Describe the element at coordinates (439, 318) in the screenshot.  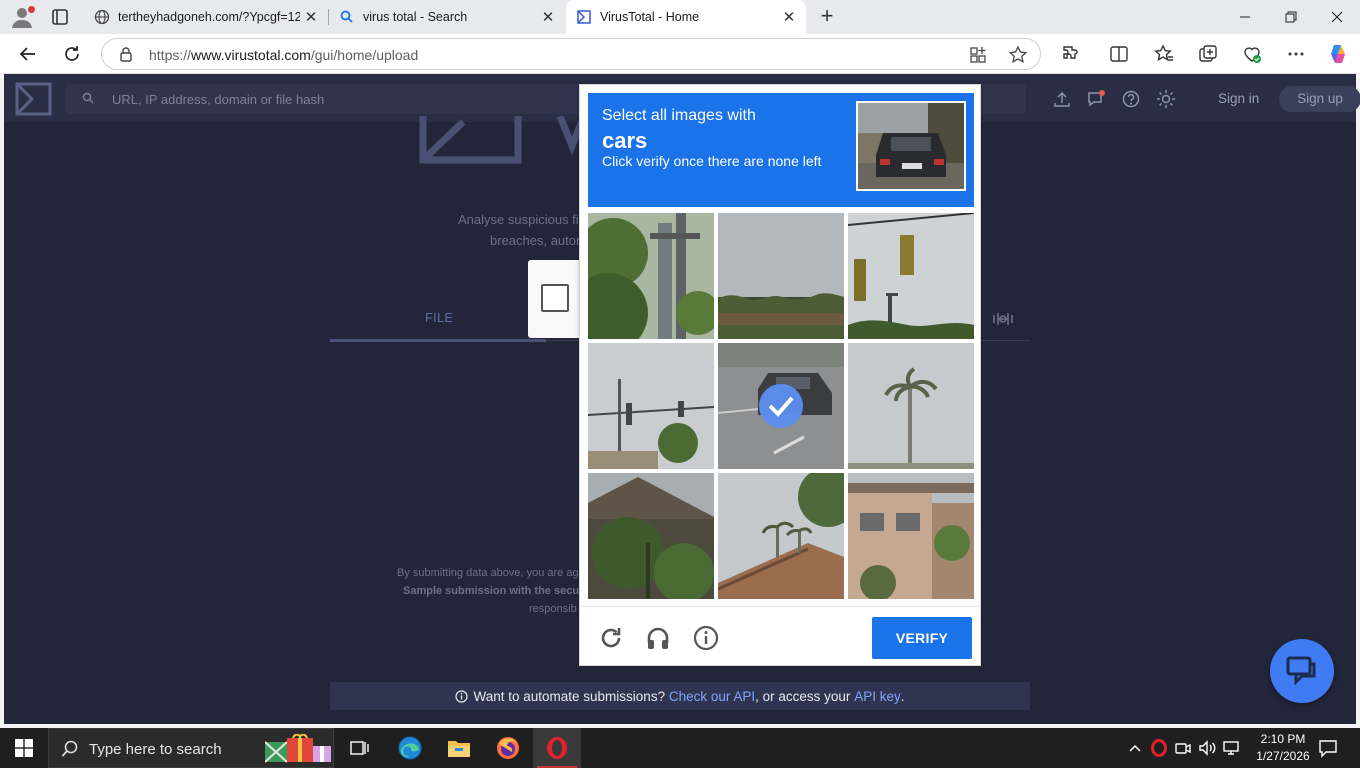
I see `tab-file: FILE` at that location.